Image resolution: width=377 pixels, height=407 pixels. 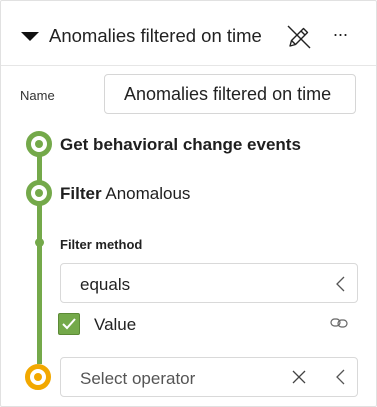 What do you see at coordinates (230, 94) in the screenshot?
I see `name-input` at bounding box center [230, 94].